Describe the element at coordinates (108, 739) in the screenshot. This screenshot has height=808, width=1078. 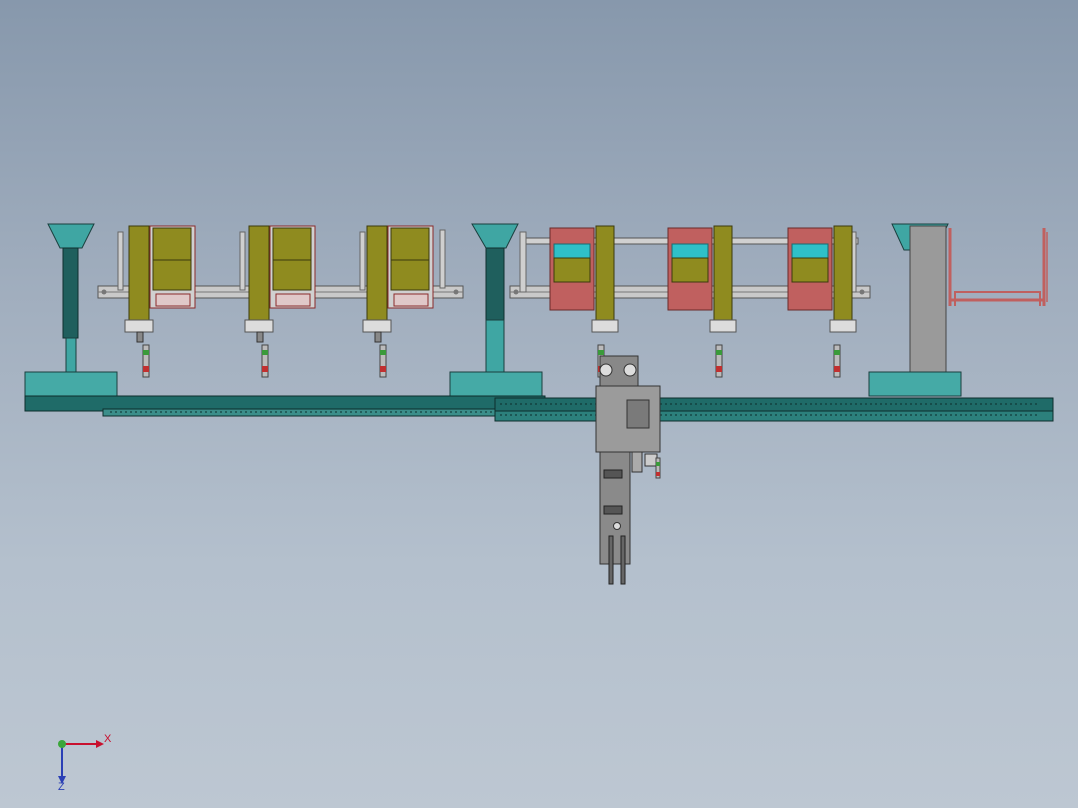
I see `x-axis-label: X` at that location.